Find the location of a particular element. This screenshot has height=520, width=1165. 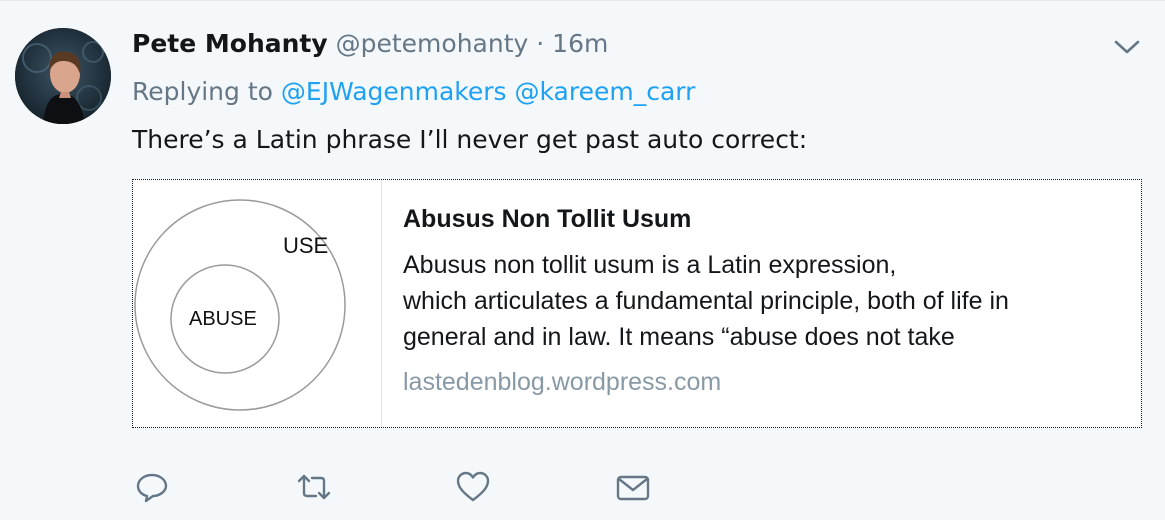

use-label: USE is located at coordinates (305, 245).